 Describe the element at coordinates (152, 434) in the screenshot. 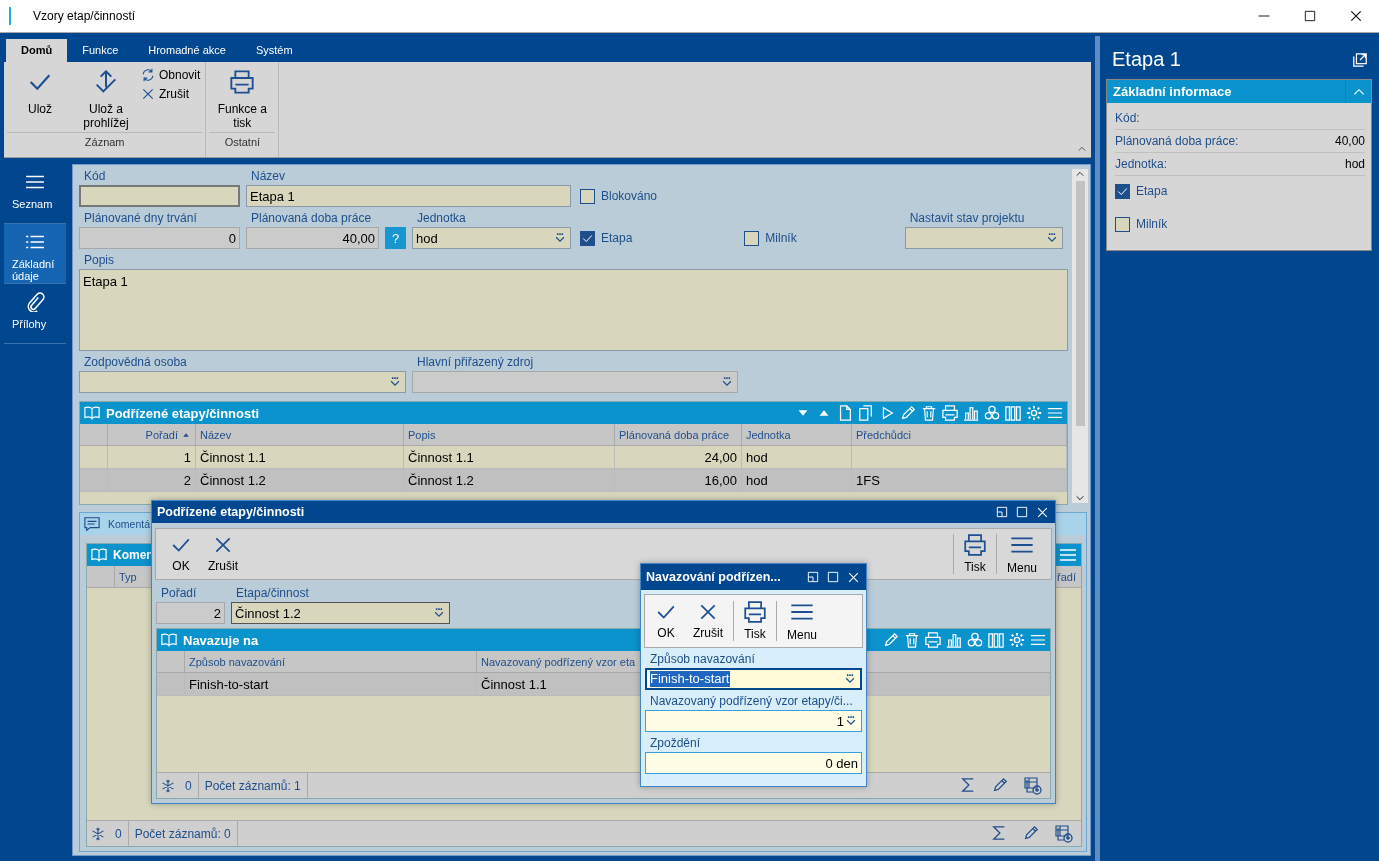

I see `column-header: Pořadí` at that location.